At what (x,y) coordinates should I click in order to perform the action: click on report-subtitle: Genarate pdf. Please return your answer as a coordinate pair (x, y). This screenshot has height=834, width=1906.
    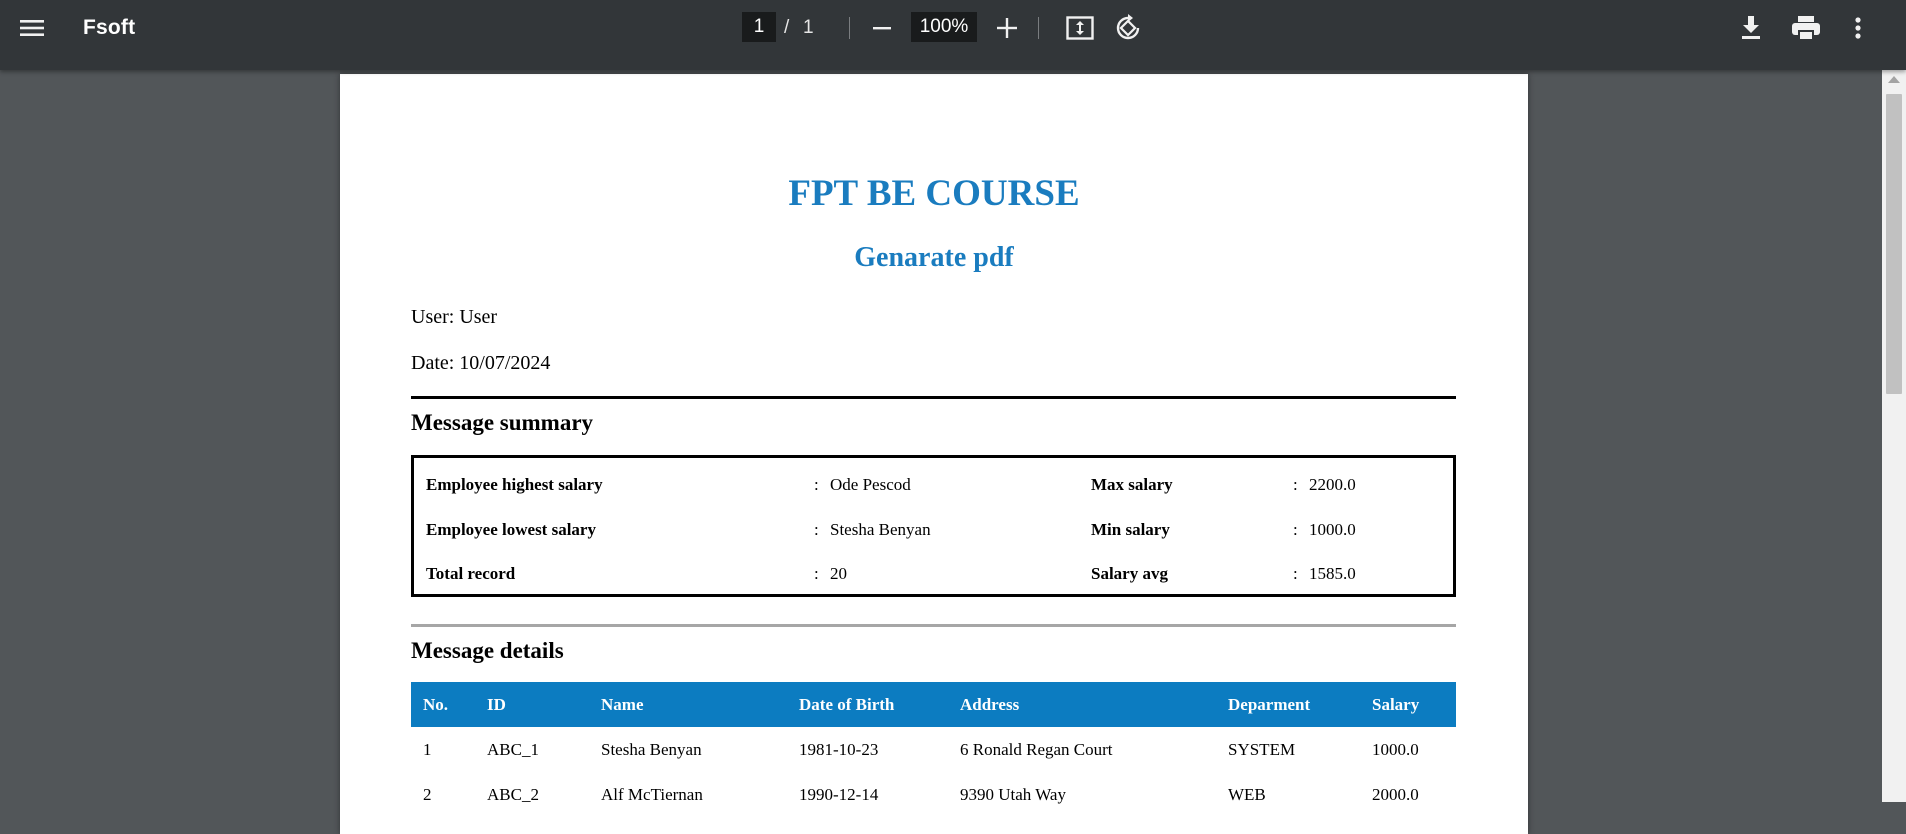
    Looking at the image, I should click on (934, 257).